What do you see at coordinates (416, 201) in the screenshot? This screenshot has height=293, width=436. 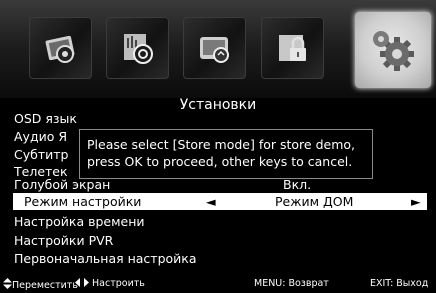 I see `arrow-right-icon: ►` at bounding box center [416, 201].